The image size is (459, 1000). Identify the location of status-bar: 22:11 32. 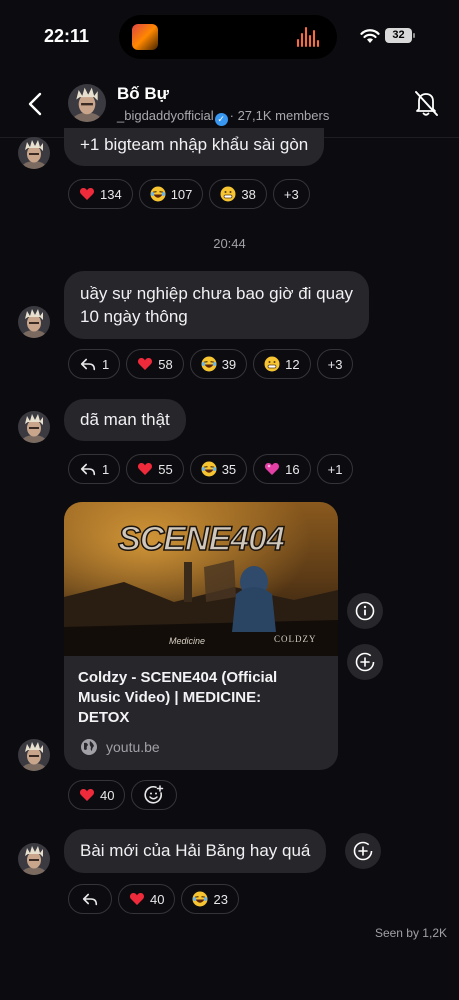
(229, 35).